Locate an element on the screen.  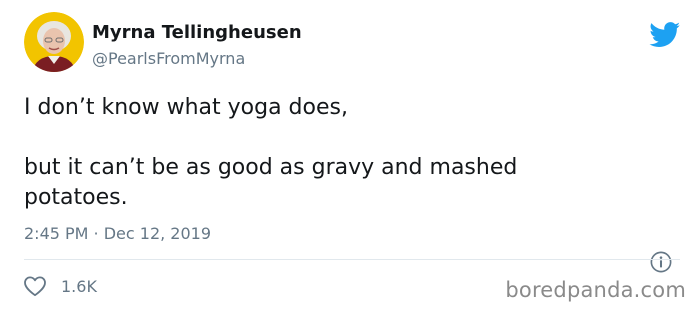
heart-icon is located at coordinates (35, 286).